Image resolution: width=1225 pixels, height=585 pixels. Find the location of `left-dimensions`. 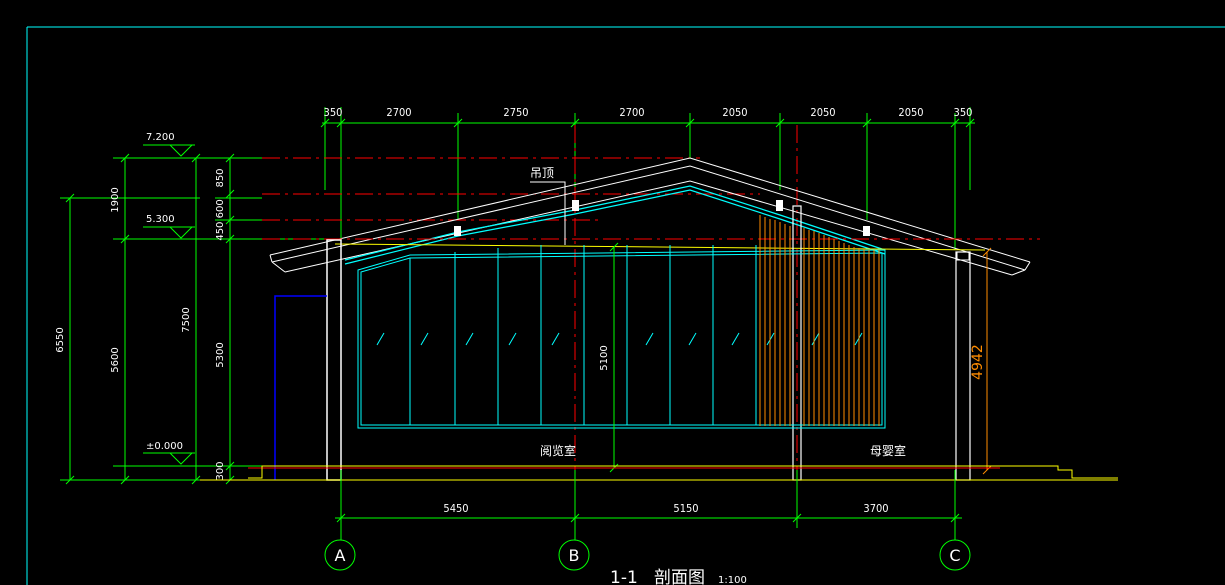

left-dimensions is located at coordinates (195, 314).